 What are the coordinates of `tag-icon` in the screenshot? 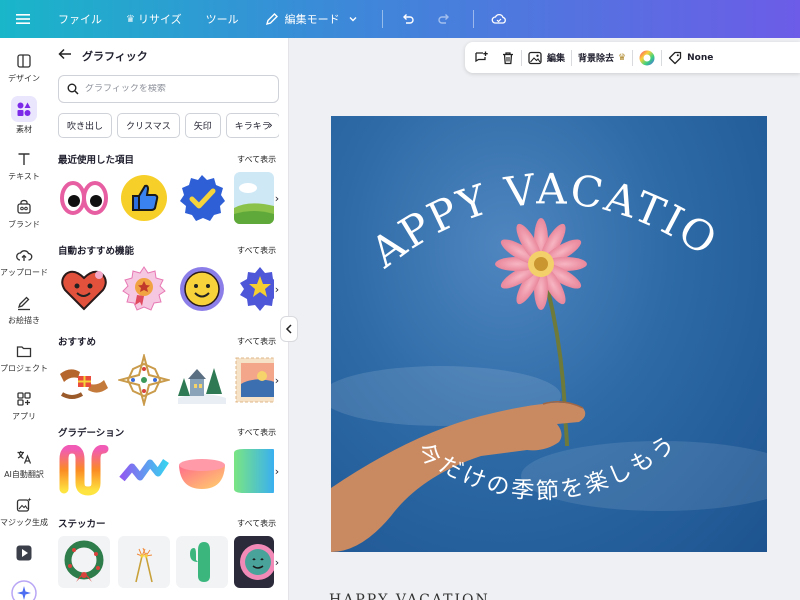 It's located at (675, 57).